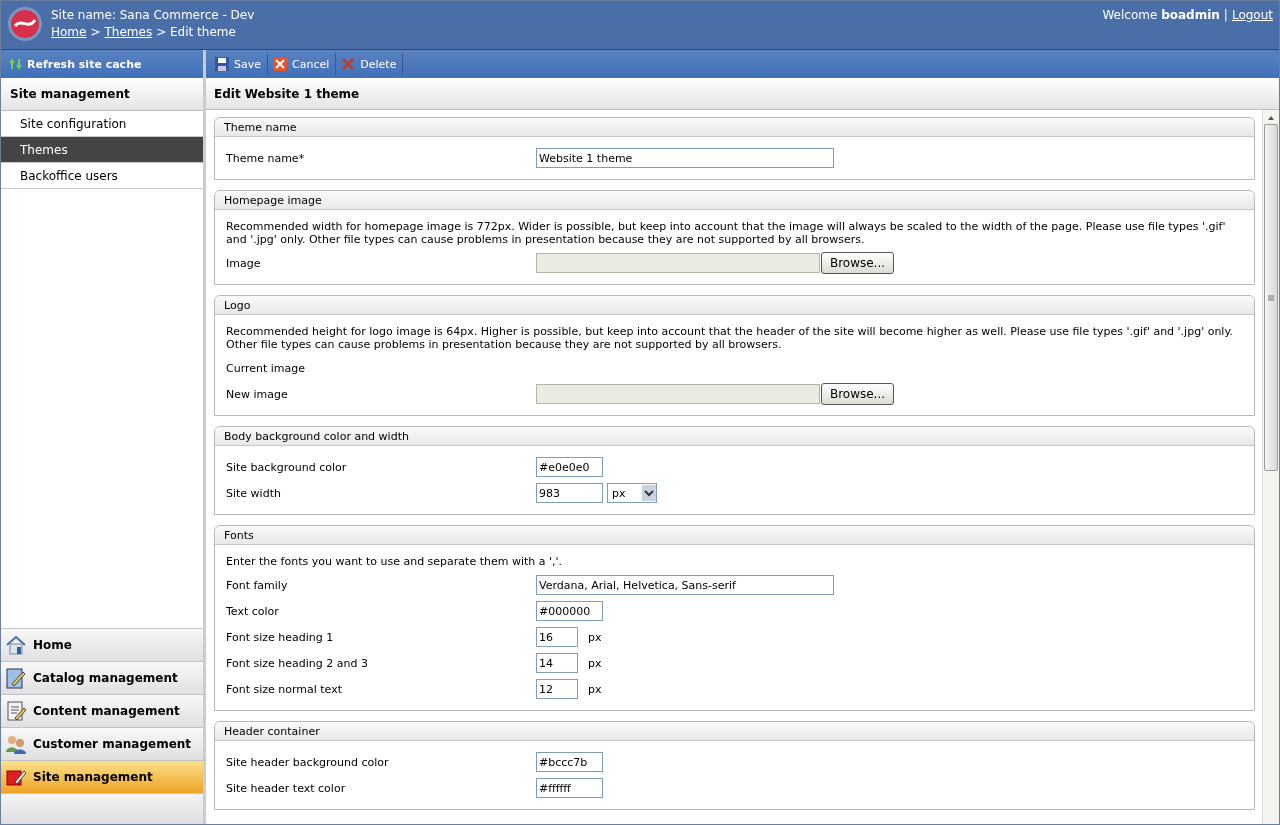 This screenshot has height=825, width=1280. Describe the element at coordinates (726, 233) in the screenshot. I see `section-description: Recommended width for homepage image is 772px. Wider is possible, but keep into account that the image will always be scaled to the width of the page. Please use file types '.gif' and '.jpg' only. Other file types can cause problems in presentation because they are not supported by all browsers.` at that location.